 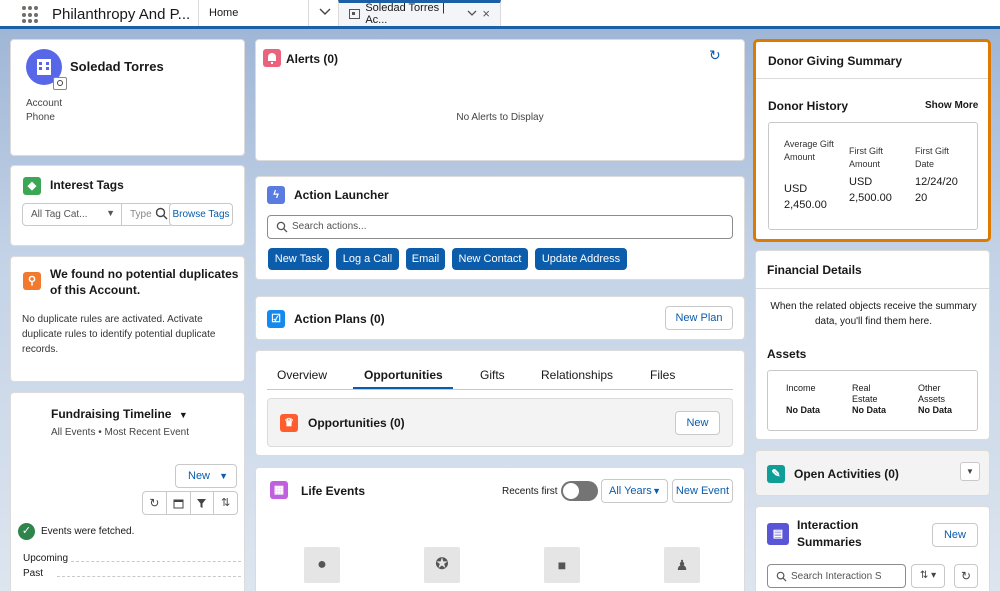 I want to click on donor-history-title: Donor History, so click(x=808, y=106).